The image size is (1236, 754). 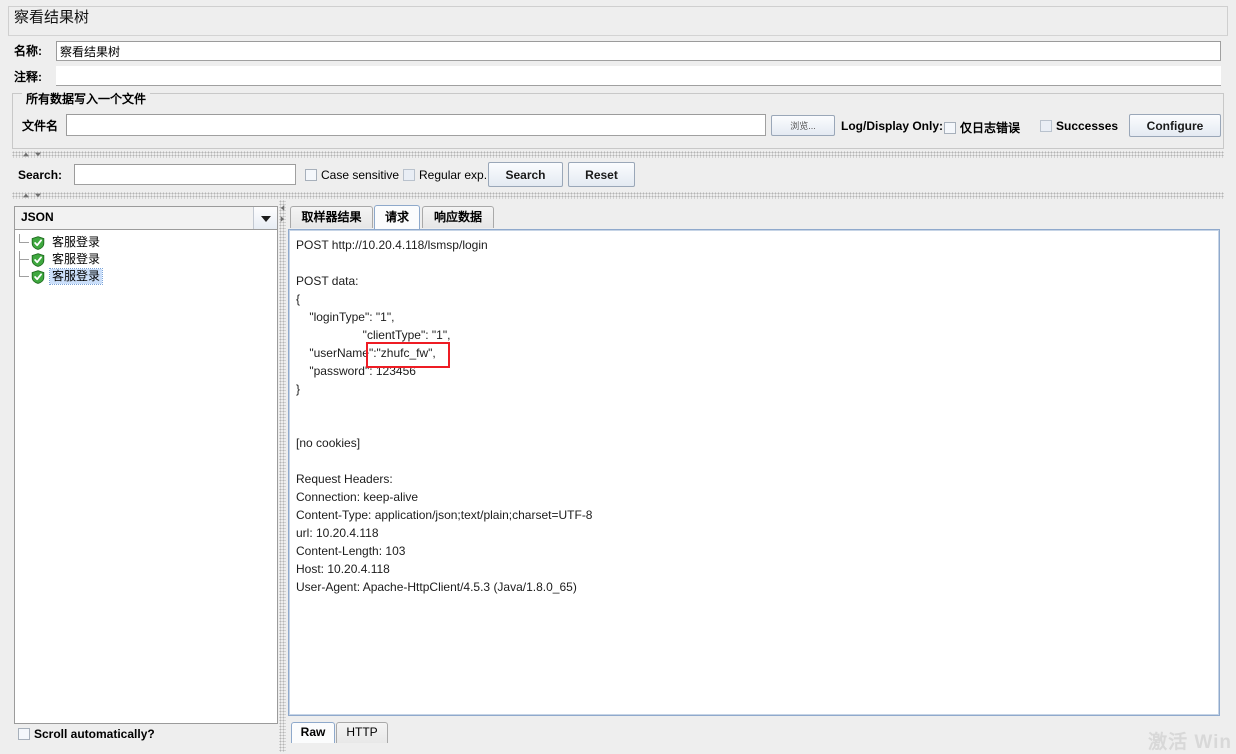 What do you see at coordinates (392, 245) in the screenshot?
I see `content-line: POST http://10.20.4.118/lsmsp/login` at bounding box center [392, 245].